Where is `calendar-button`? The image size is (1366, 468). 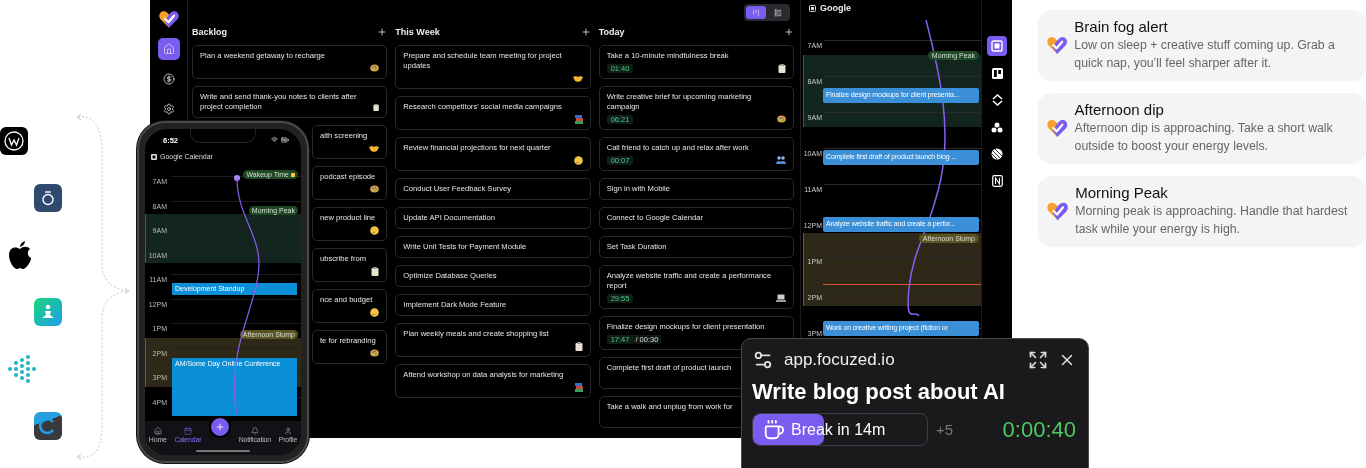 calendar-button is located at coordinates (997, 46).